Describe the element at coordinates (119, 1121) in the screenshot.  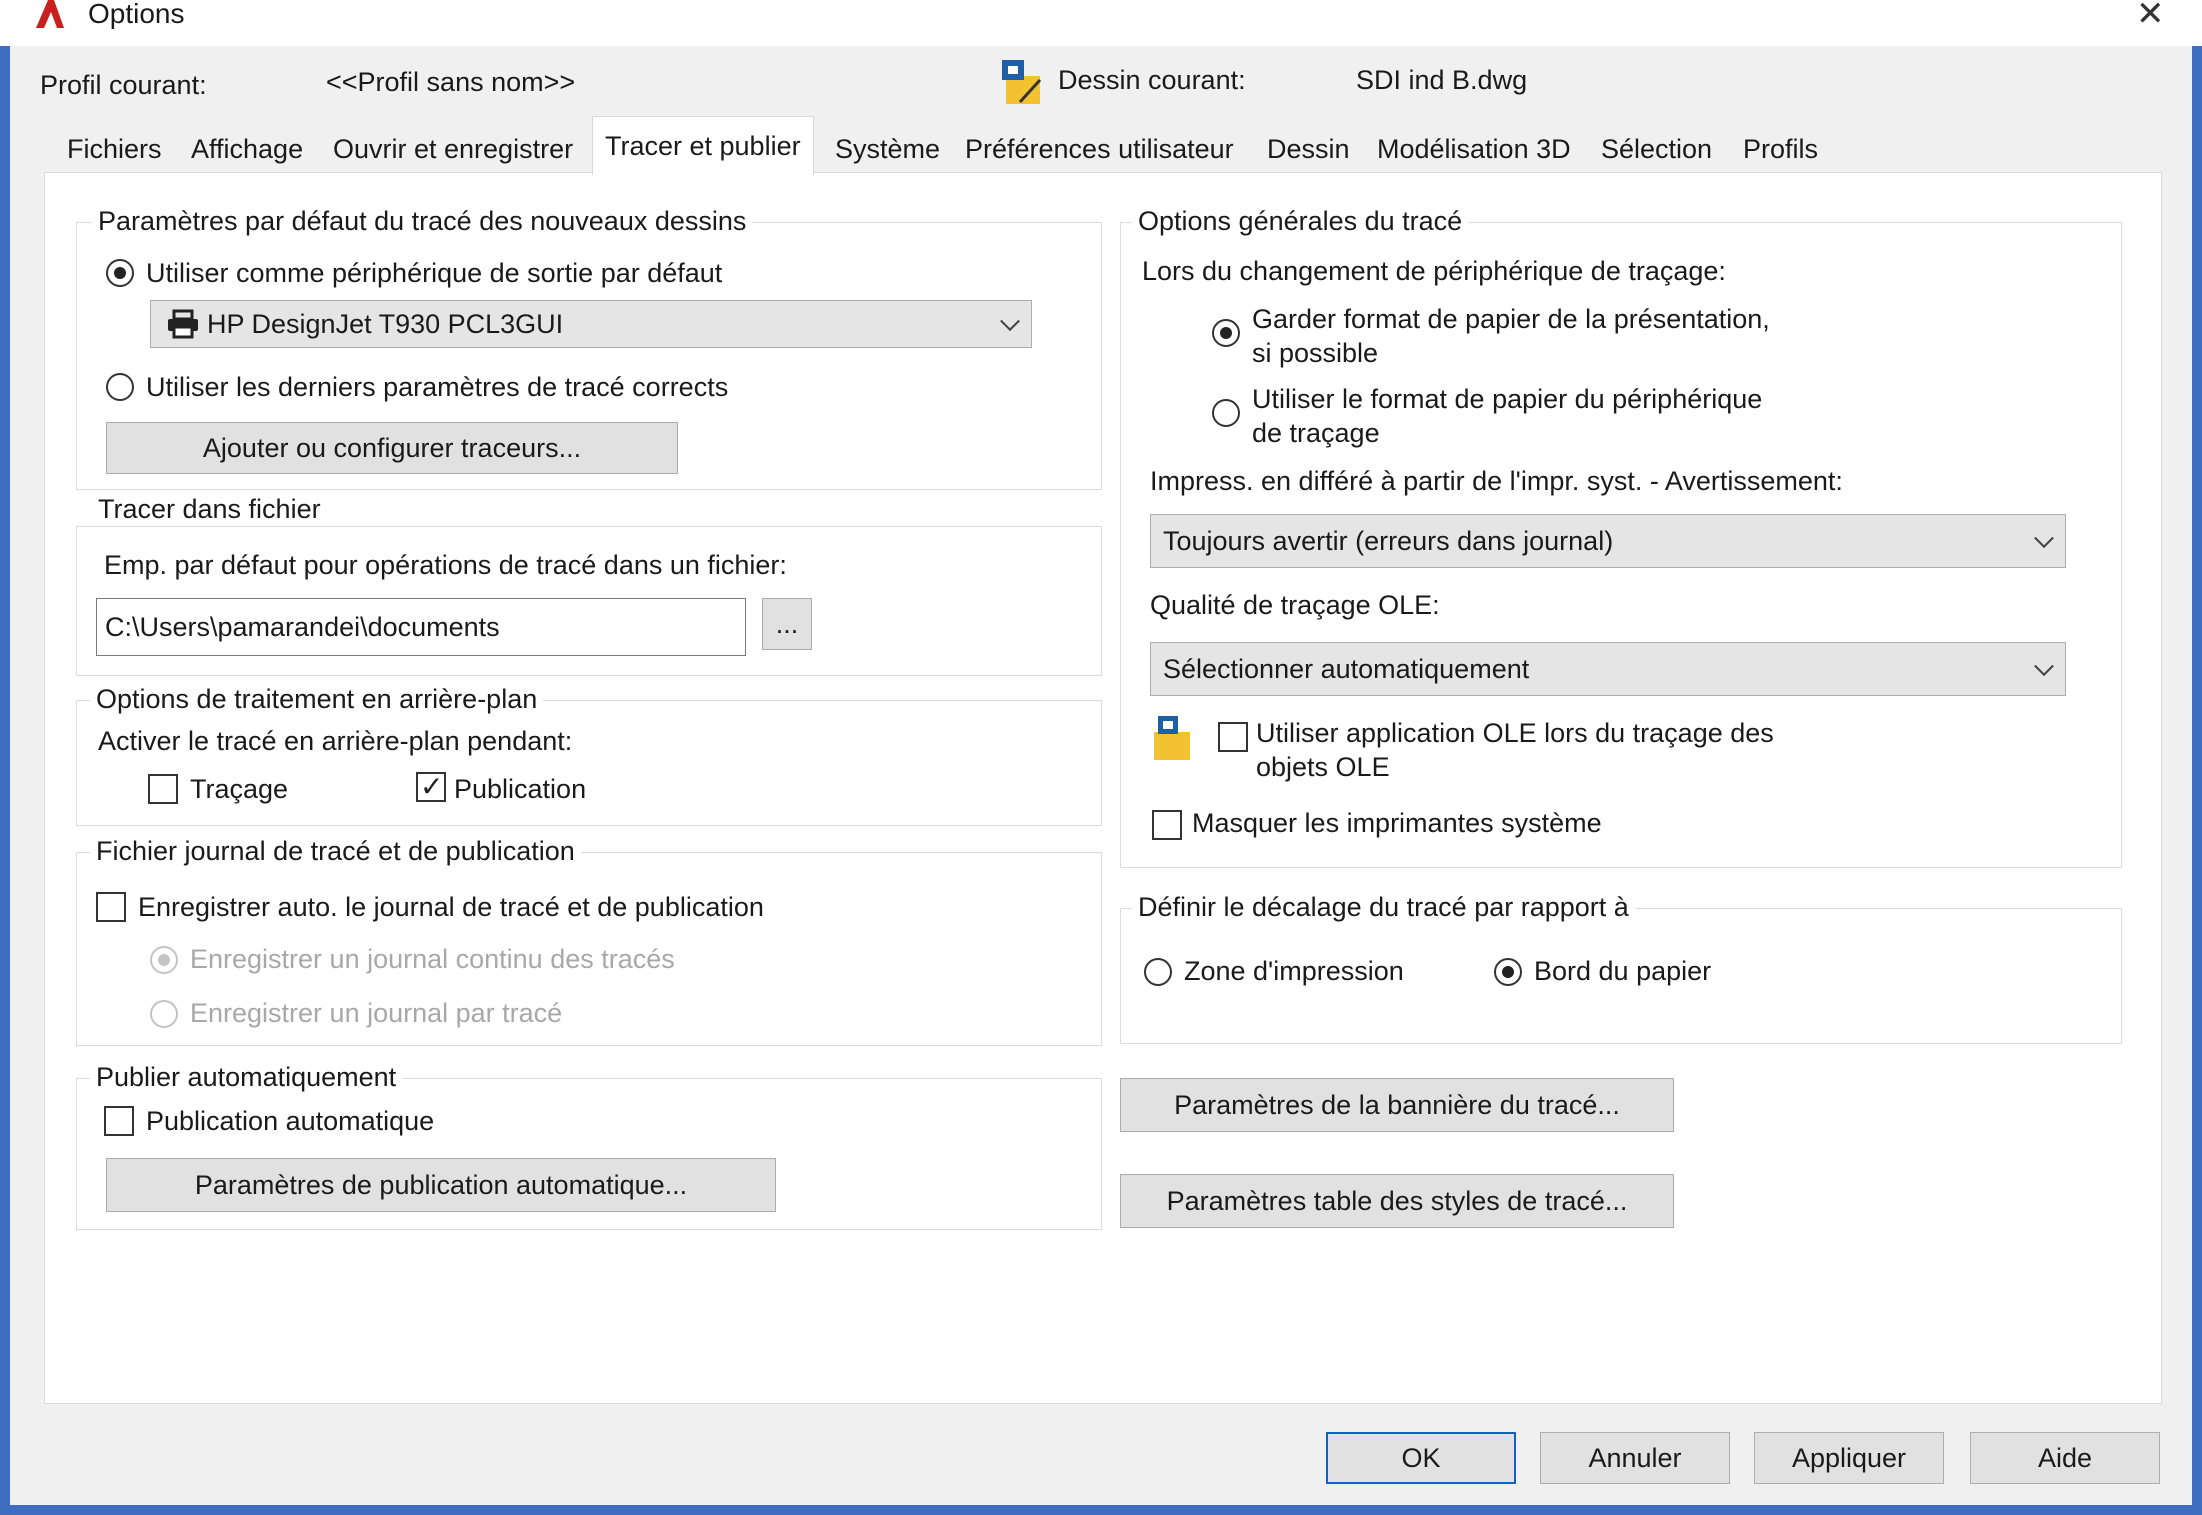
I see `auto-publish-checkbox` at that location.